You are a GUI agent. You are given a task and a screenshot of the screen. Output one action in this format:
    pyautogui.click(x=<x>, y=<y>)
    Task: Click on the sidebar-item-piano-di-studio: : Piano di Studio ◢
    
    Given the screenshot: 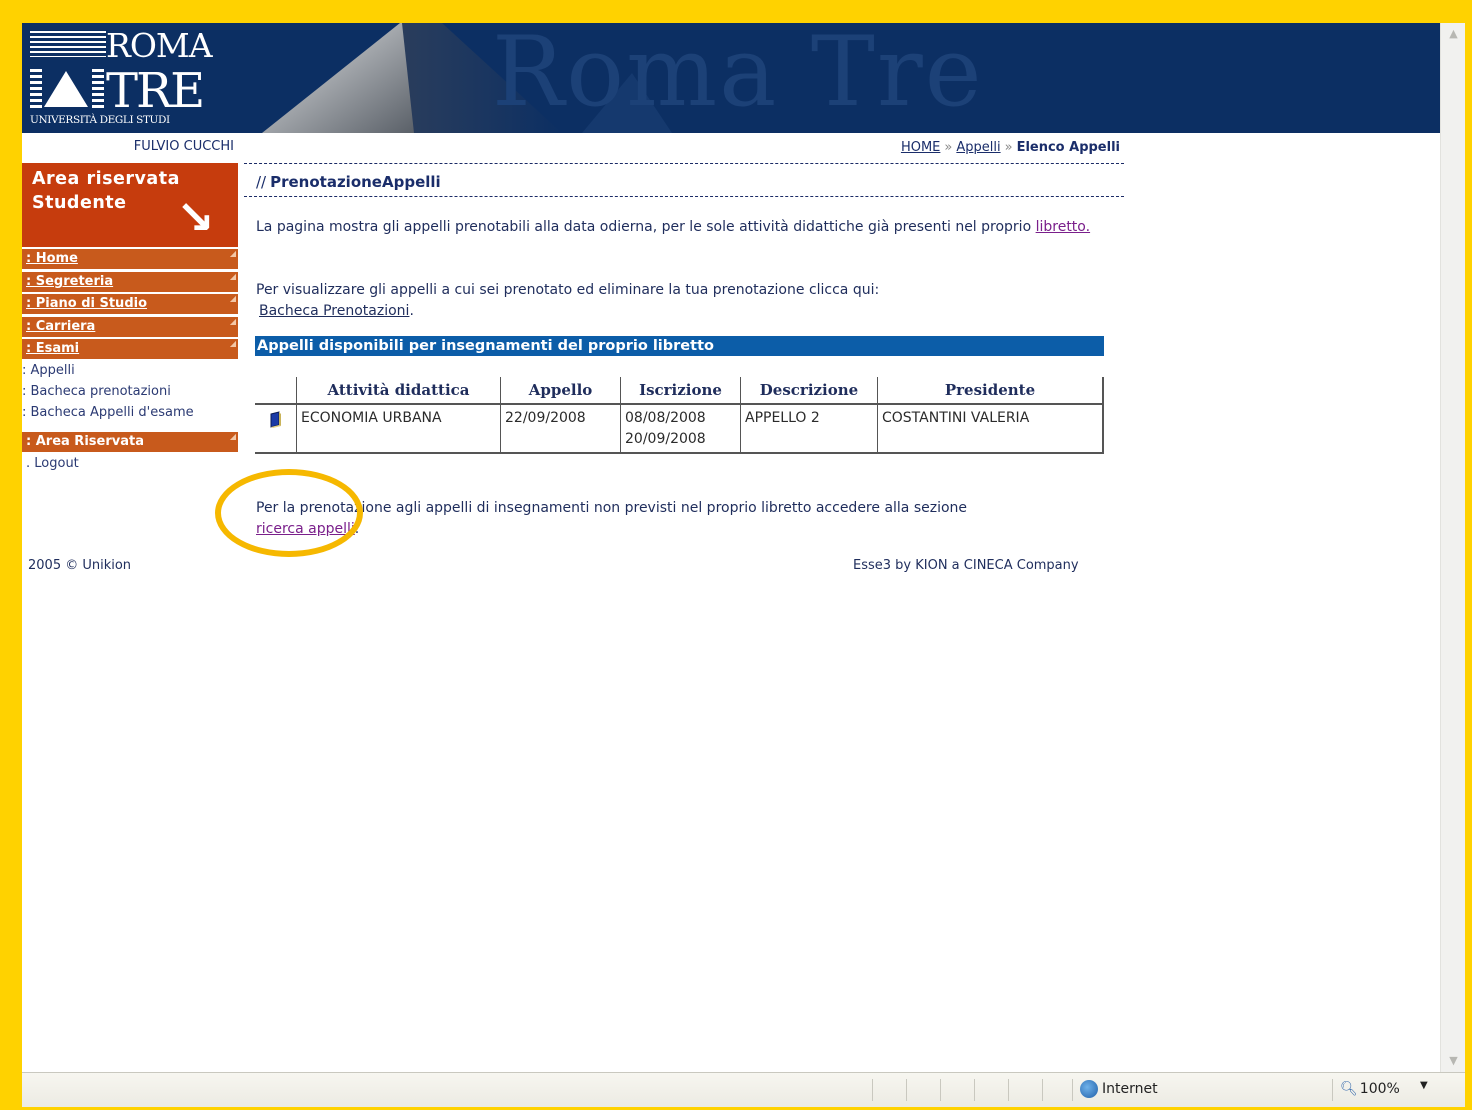 What is the action you would take?
    pyautogui.click(x=130, y=304)
    